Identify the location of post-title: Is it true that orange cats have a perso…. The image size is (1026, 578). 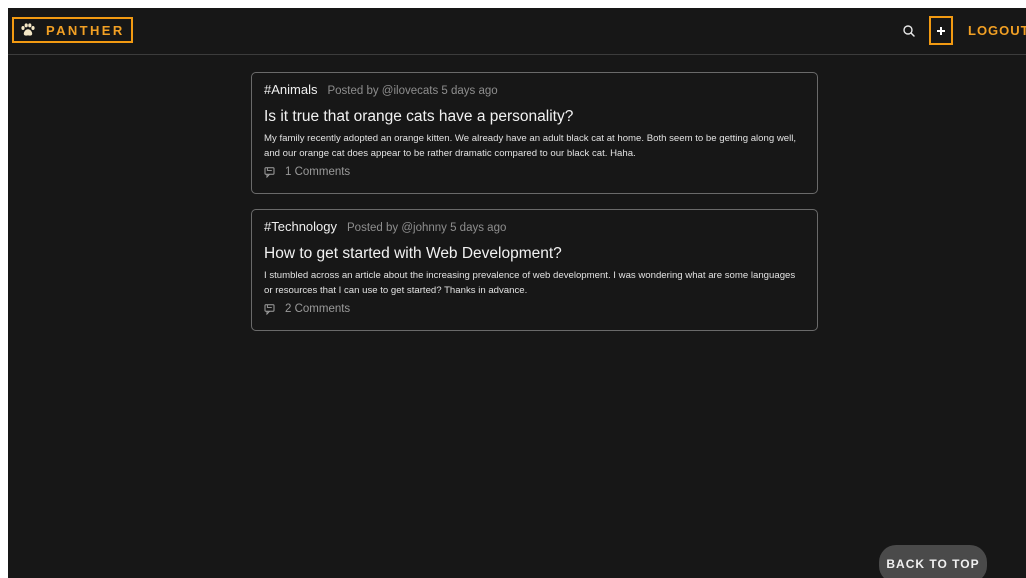
(534, 117).